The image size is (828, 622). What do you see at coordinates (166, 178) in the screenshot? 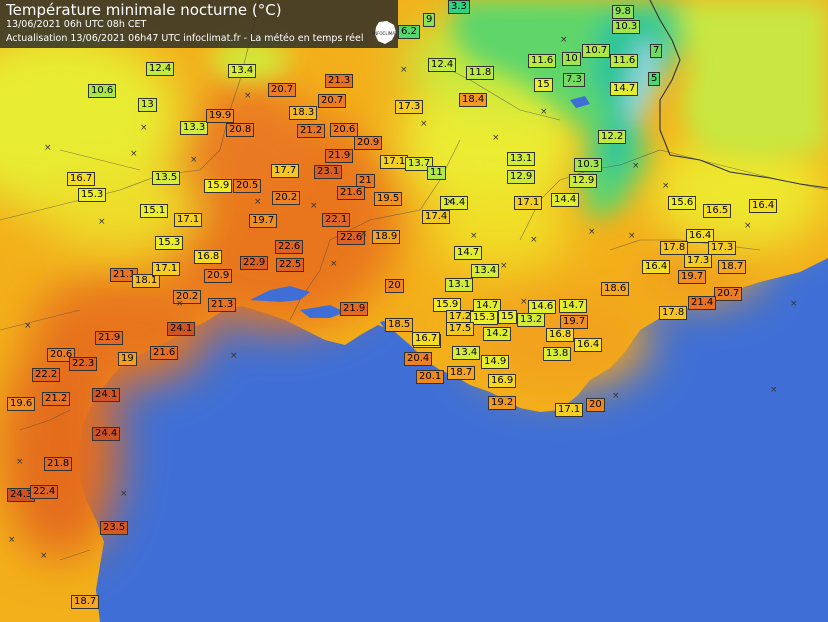
I see `temperature-label: 13.5` at bounding box center [166, 178].